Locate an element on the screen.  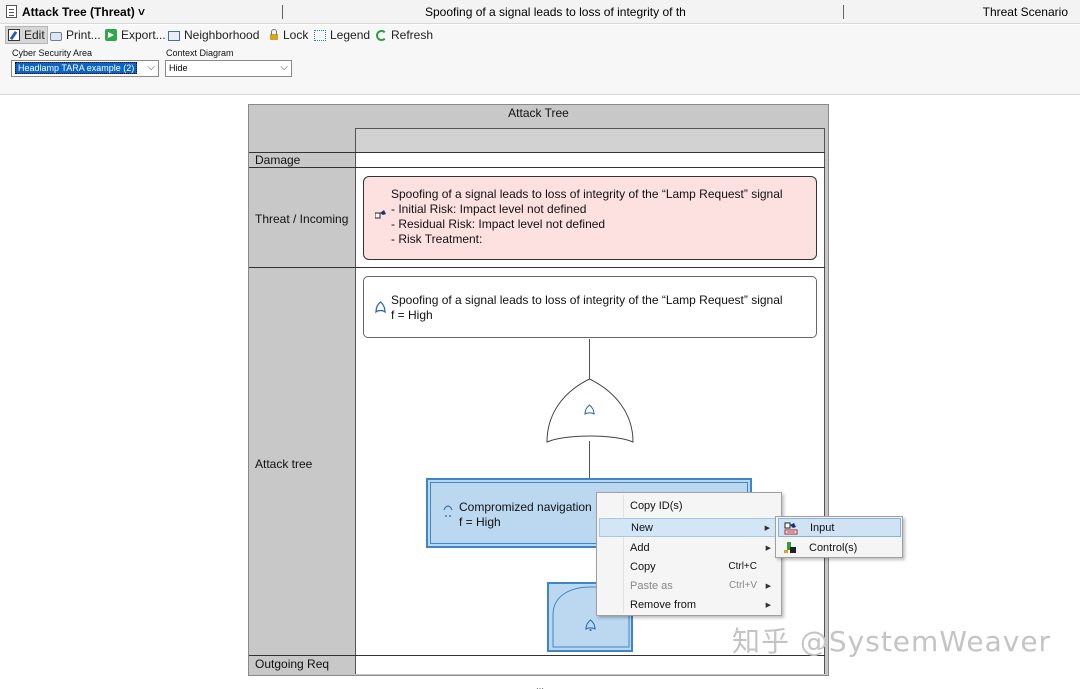
context-diagram-value: Hide is located at coordinates (178, 68).